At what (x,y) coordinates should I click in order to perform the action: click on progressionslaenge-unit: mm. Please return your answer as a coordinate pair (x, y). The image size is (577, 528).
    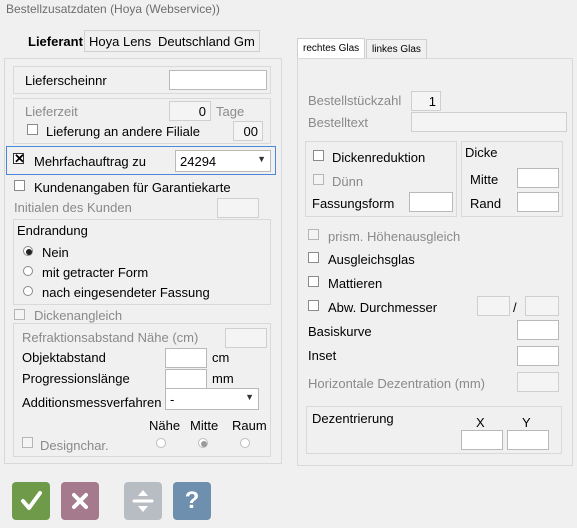
    Looking at the image, I should click on (223, 378).